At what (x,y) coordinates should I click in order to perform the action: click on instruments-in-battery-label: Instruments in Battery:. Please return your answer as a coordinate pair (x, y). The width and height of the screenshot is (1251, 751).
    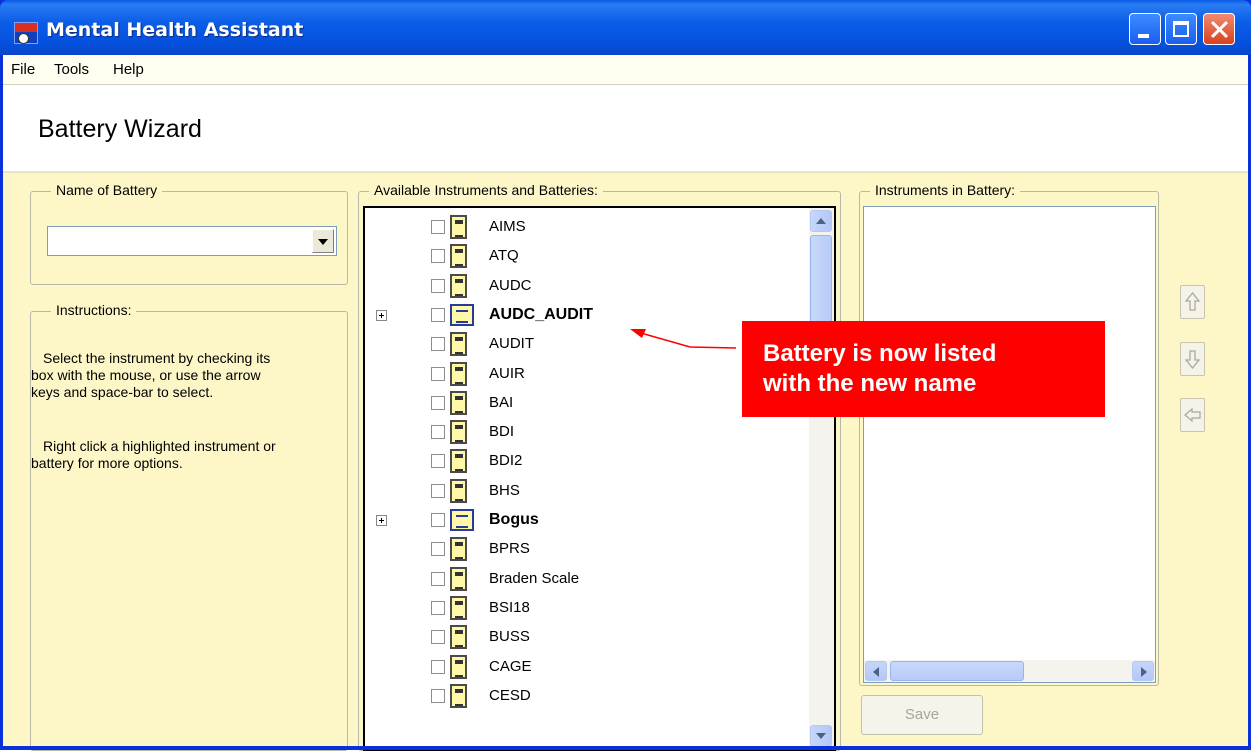
    Looking at the image, I should click on (945, 190).